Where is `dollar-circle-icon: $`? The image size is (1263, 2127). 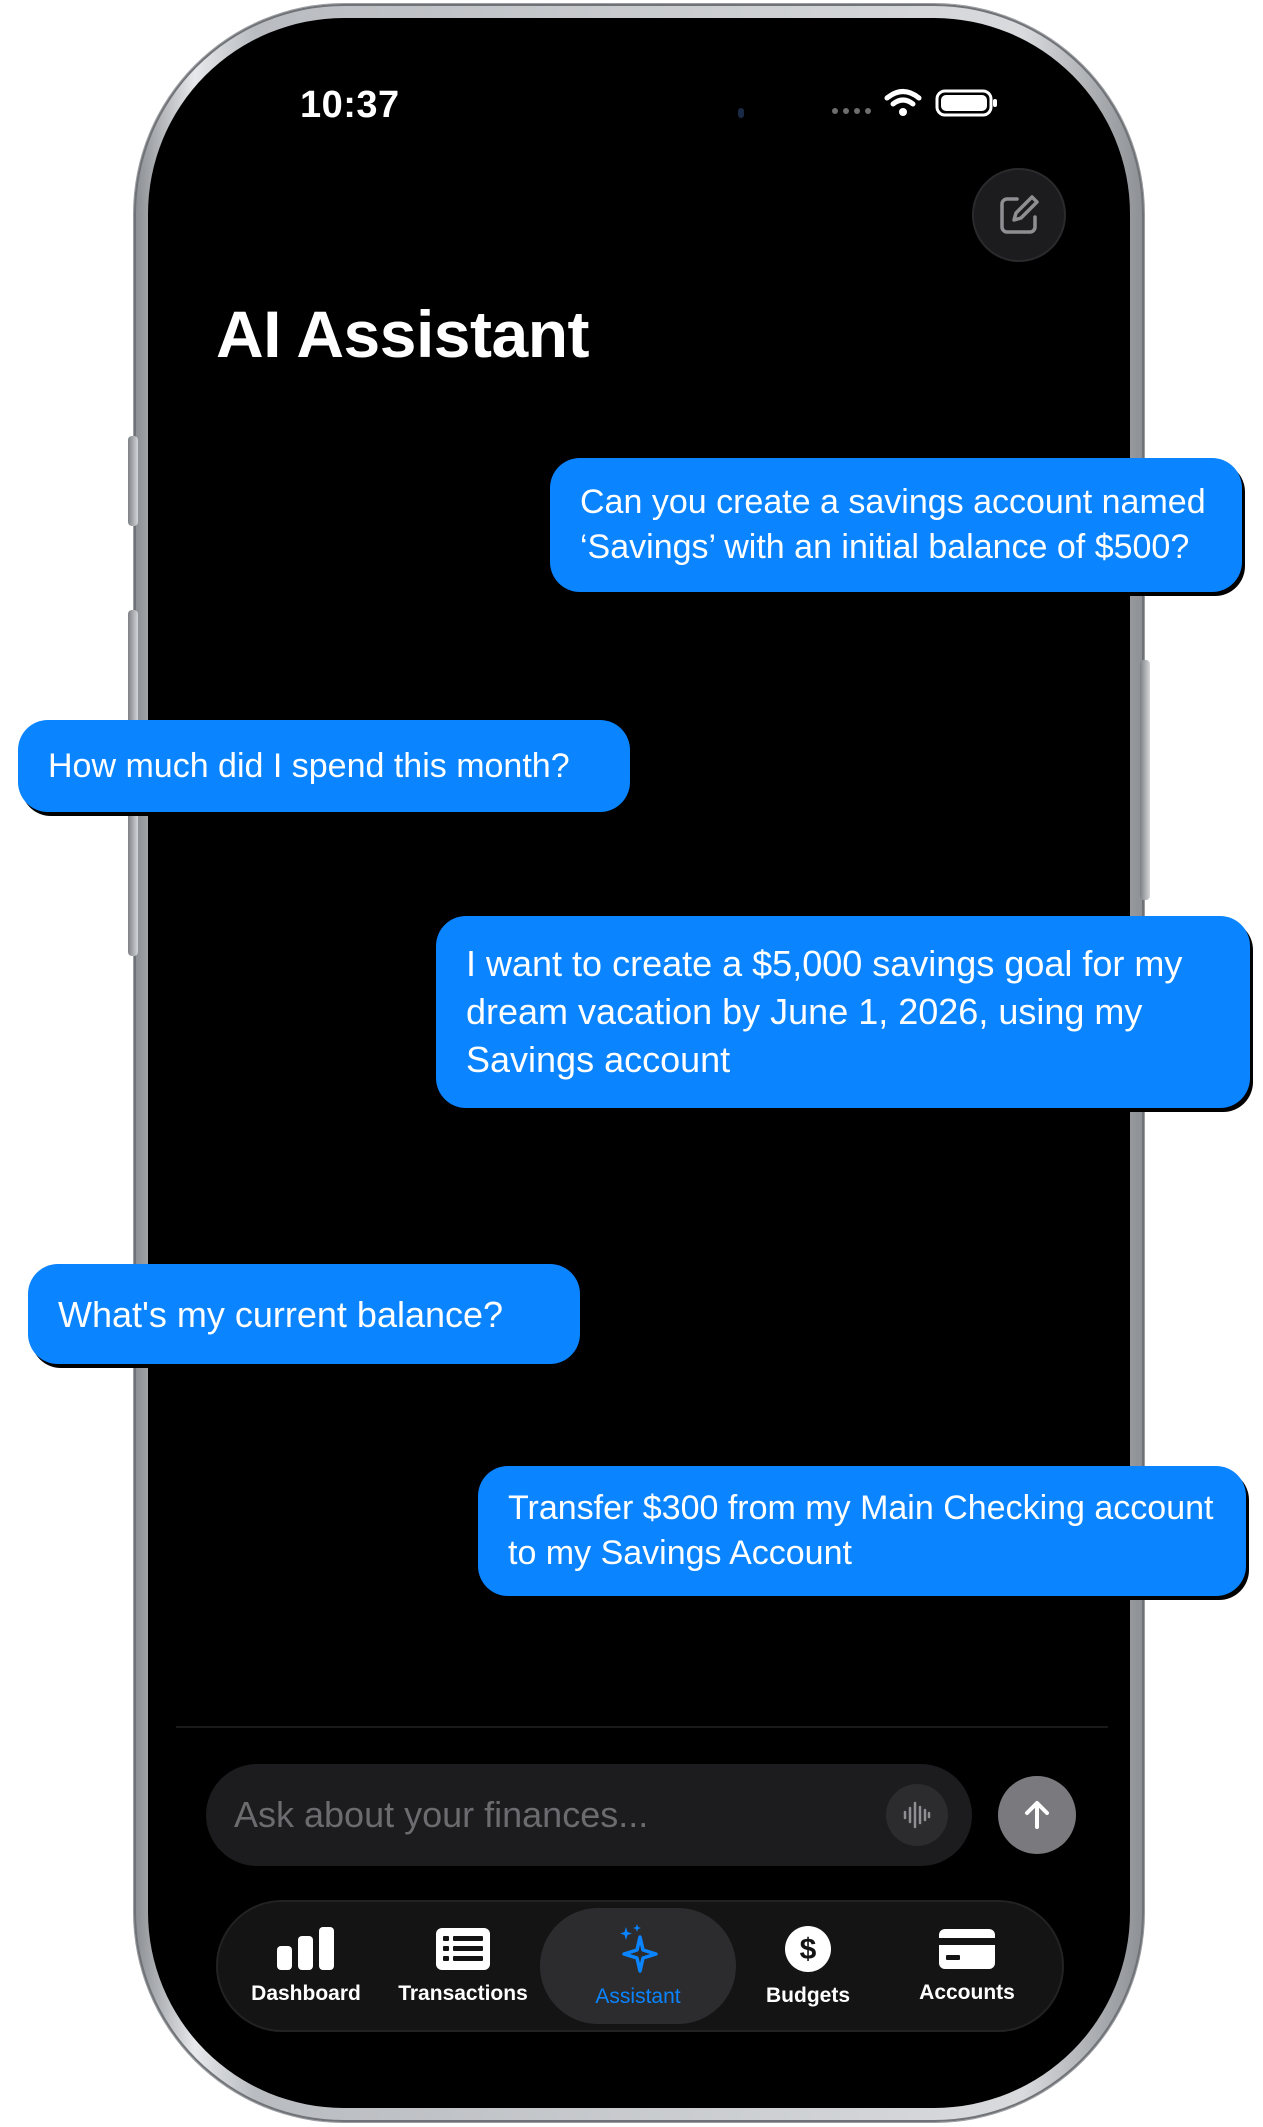 dollar-circle-icon: $ is located at coordinates (808, 1949).